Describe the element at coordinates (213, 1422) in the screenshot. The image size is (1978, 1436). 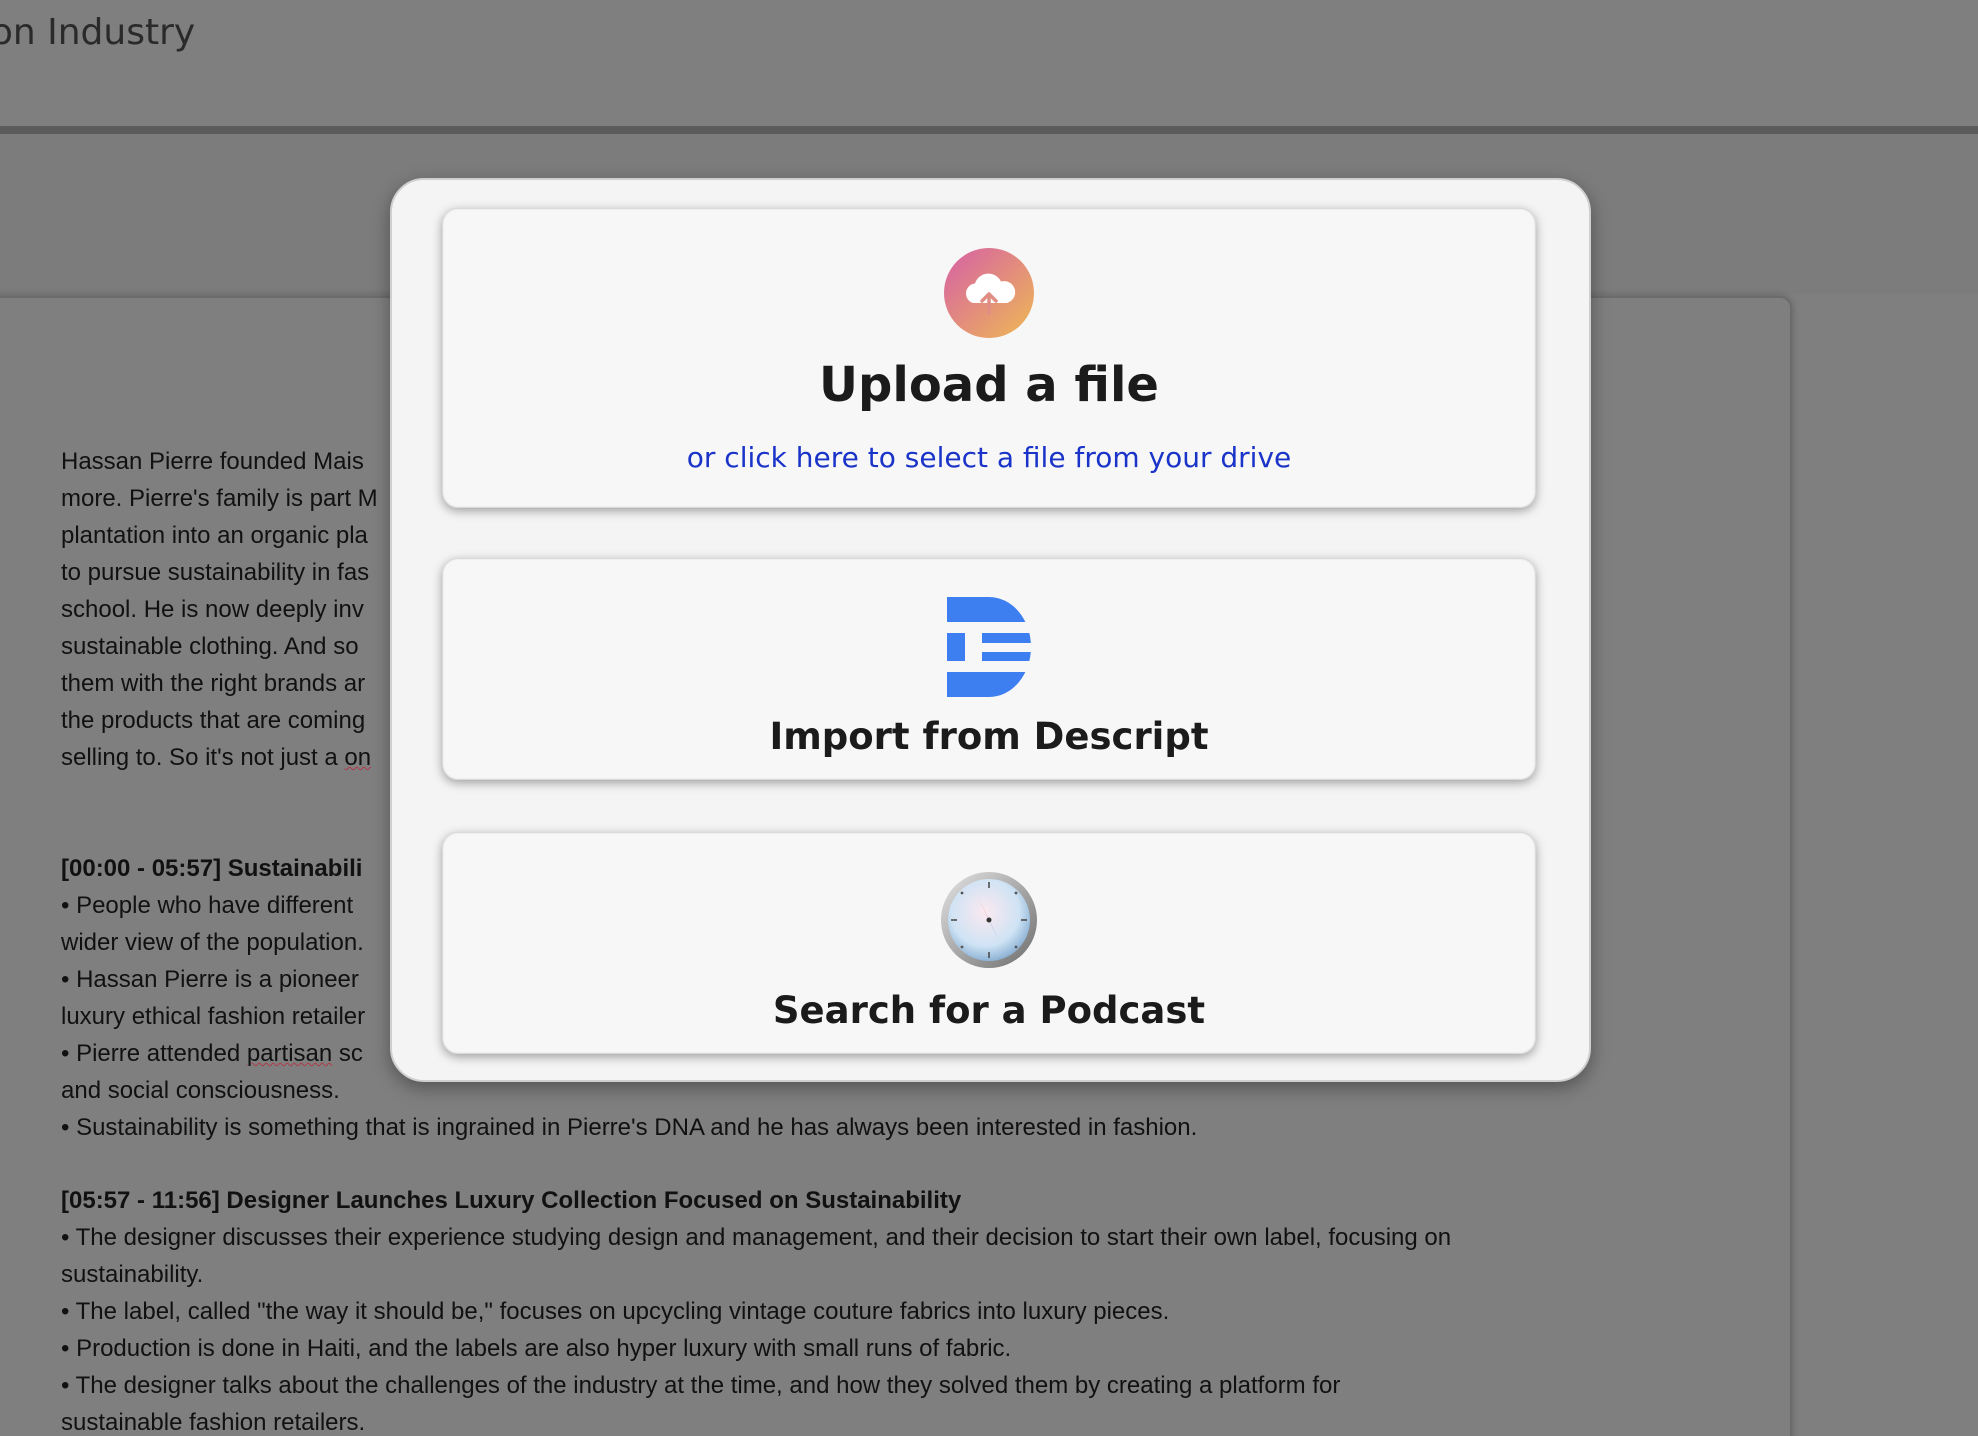
I see `bullet-line: sustainable fashion retailers.` at that location.